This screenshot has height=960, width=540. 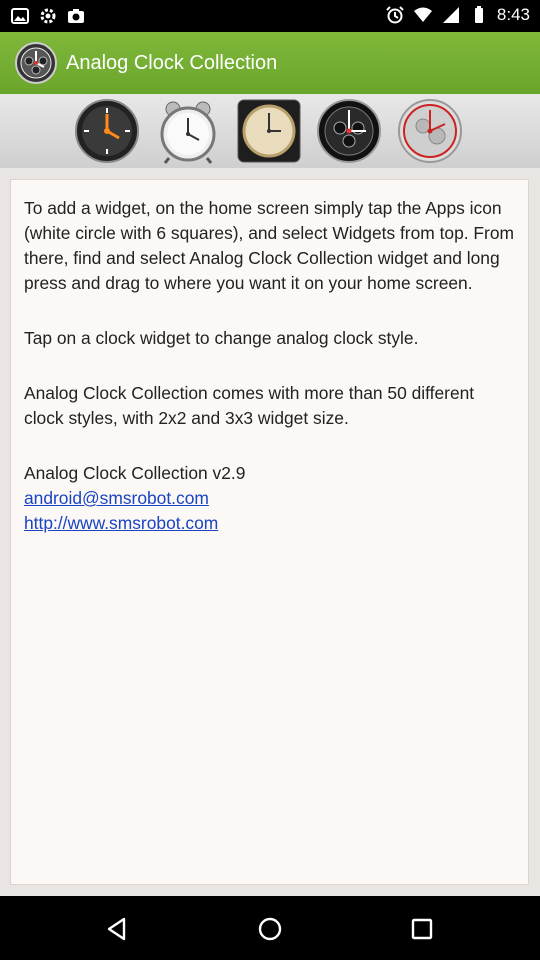 I want to click on app-bar: Analog Clock Collection, so click(x=270, y=63).